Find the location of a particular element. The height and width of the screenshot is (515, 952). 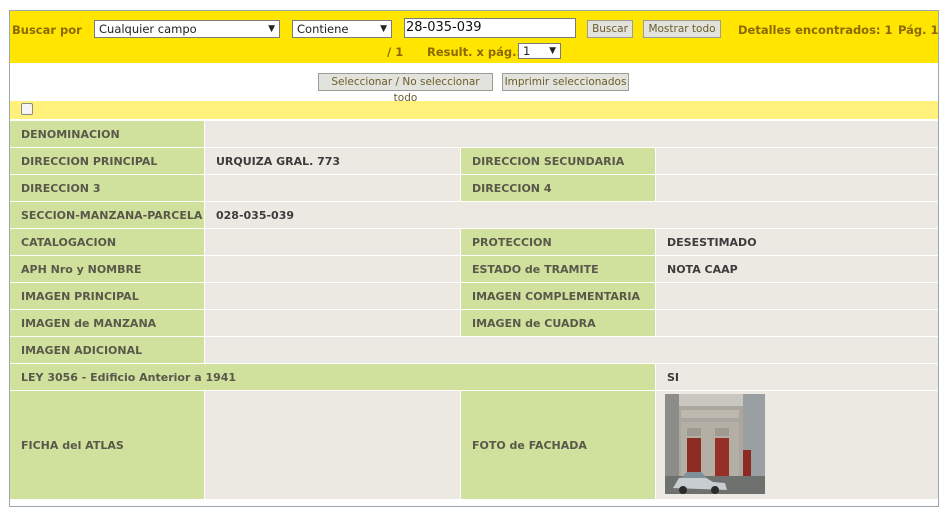

value-imagen-principal is located at coordinates (332, 296).